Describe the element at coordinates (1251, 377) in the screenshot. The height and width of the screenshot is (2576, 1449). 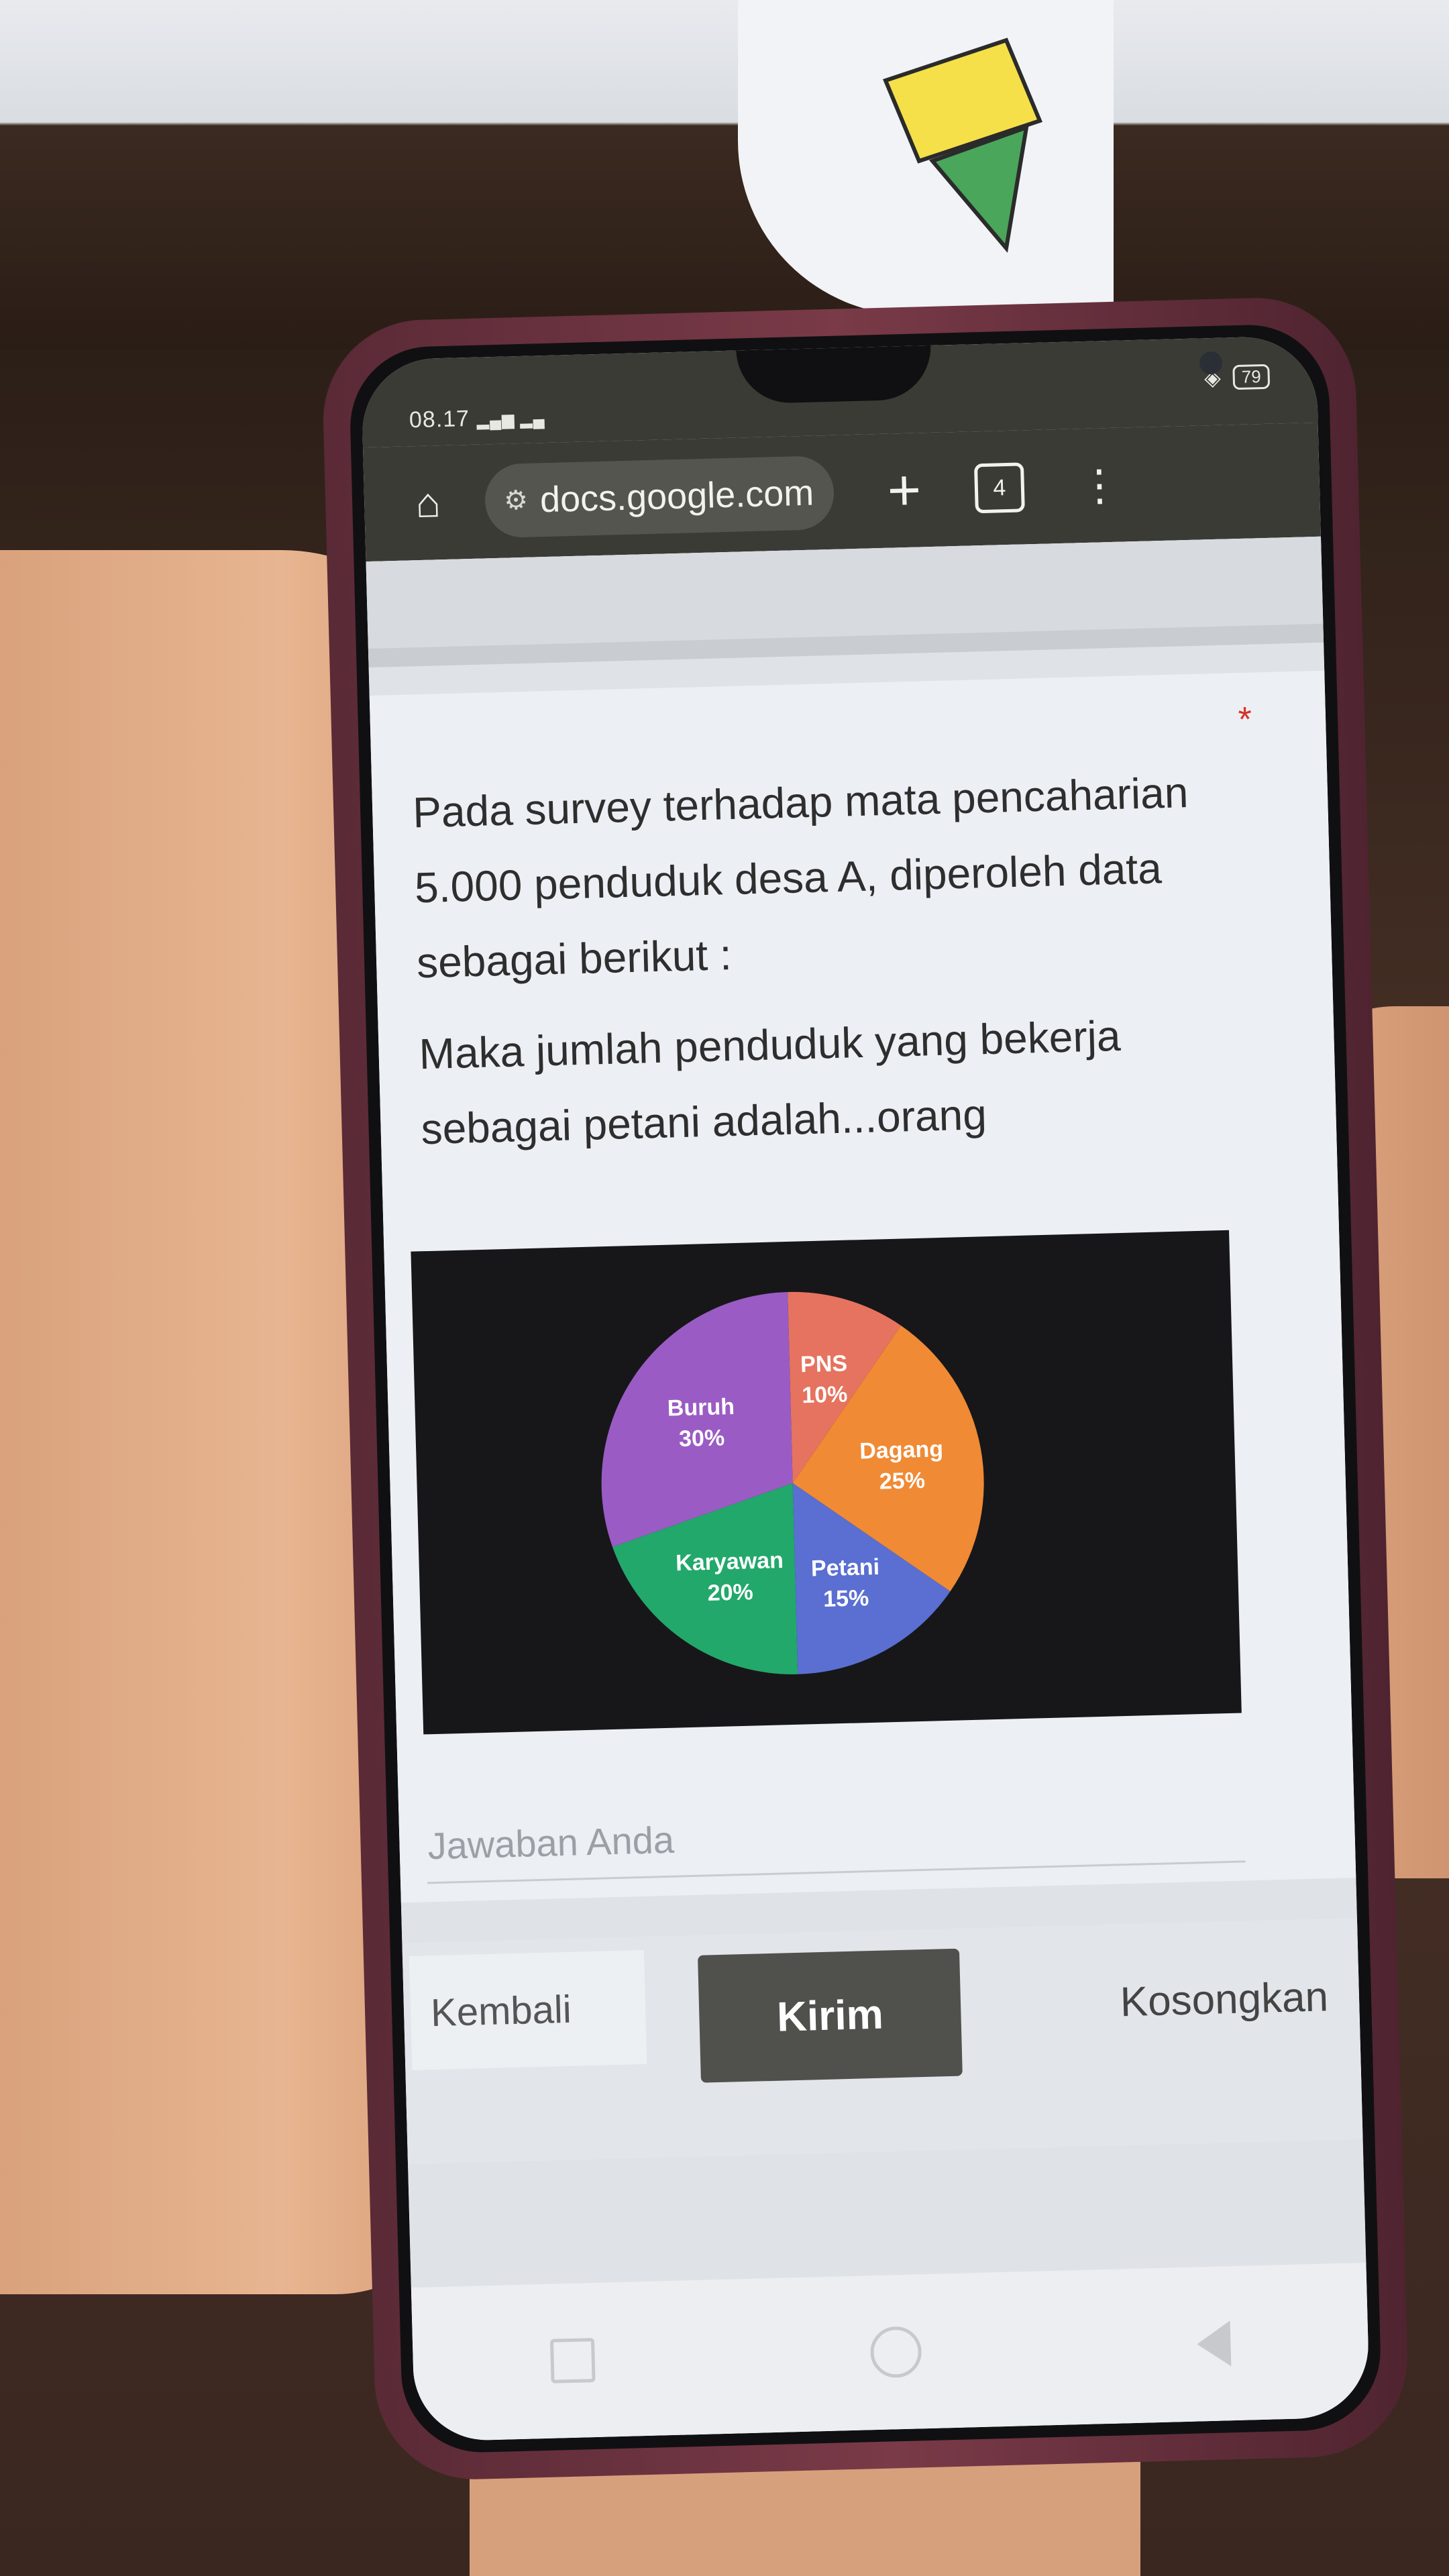
I see `battery-icon: 79` at that location.